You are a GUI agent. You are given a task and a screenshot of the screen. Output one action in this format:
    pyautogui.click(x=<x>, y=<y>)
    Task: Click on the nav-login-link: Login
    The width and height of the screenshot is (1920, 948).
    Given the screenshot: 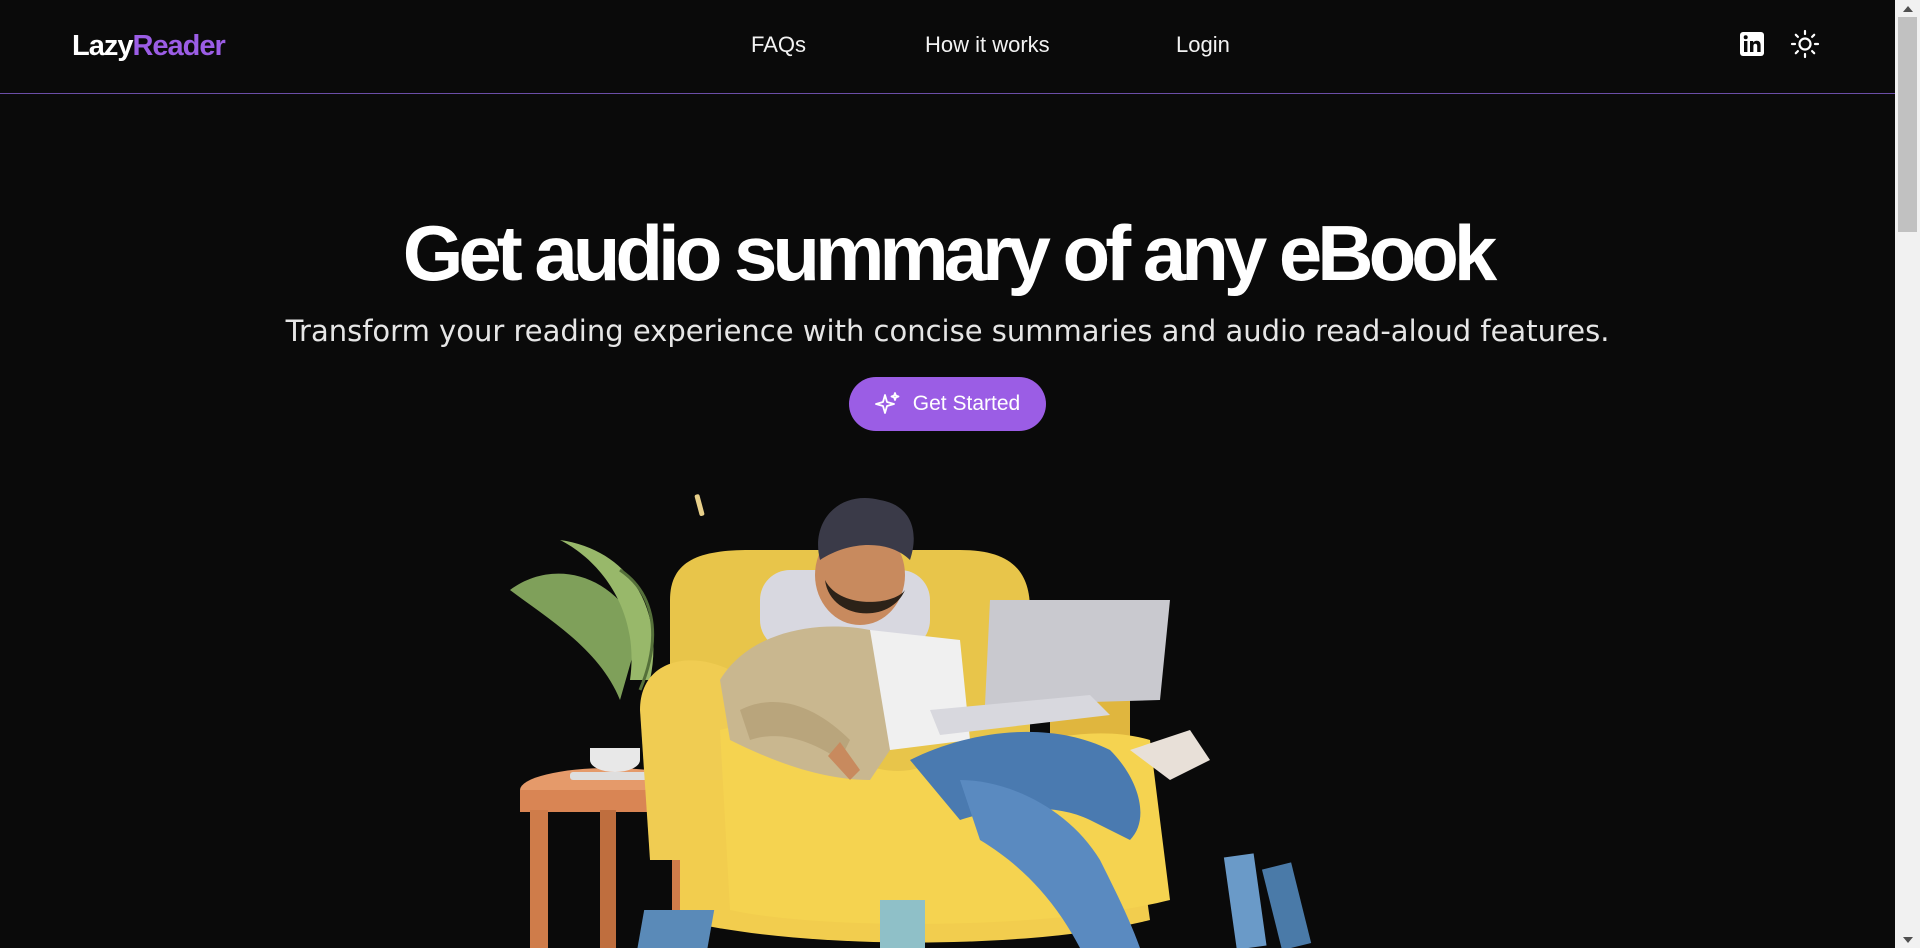 What is the action you would take?
    pyautogui.click(x=1203, y=45)
    